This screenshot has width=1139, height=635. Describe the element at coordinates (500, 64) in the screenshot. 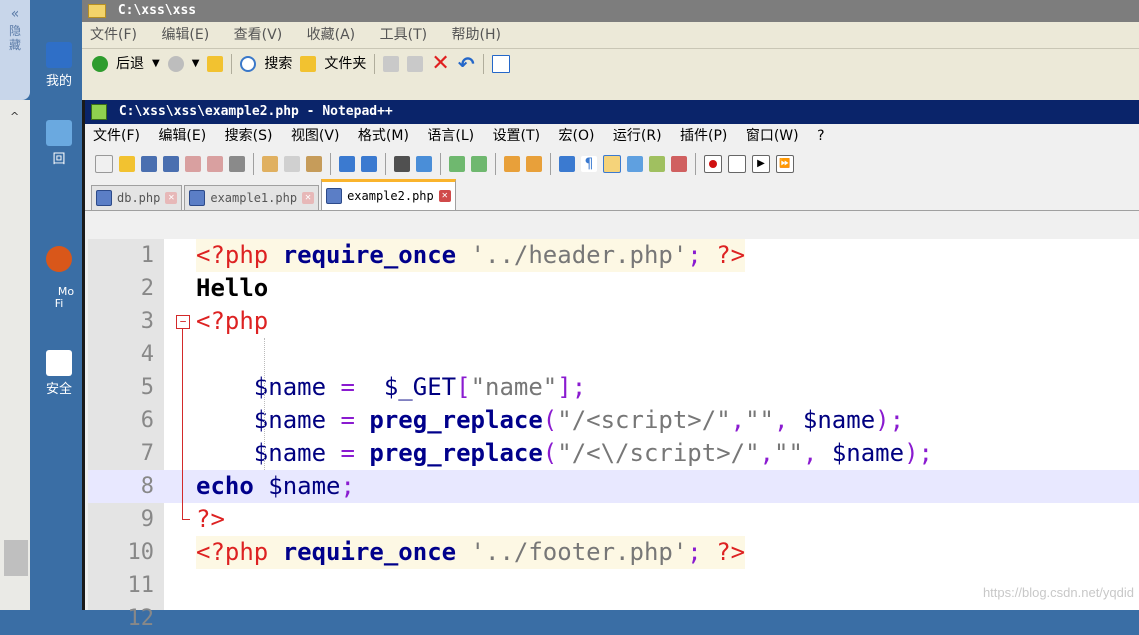

I see `views-icon` at that location.